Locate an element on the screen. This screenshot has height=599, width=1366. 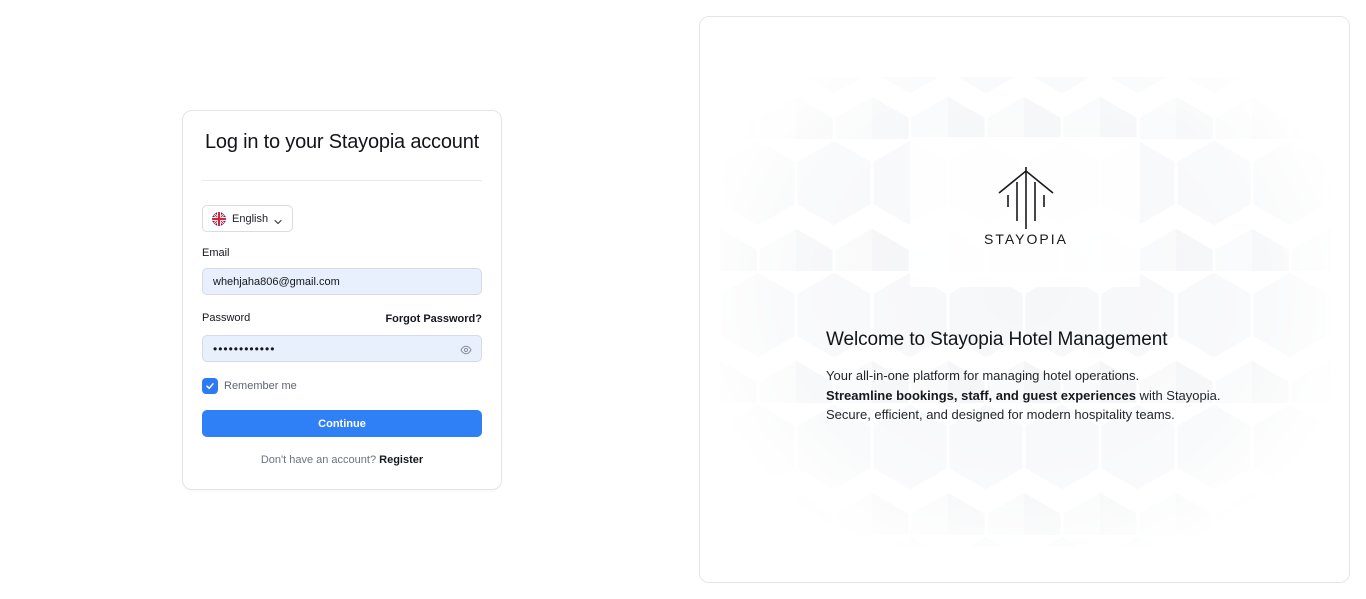
email-label: Email is located at coordinates (216, 253).